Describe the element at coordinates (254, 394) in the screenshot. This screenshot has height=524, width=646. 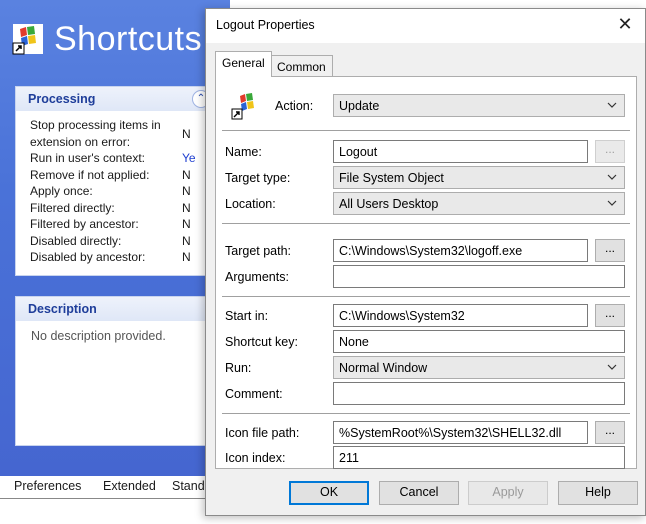
I see `comment-label: Comment:` at that location.